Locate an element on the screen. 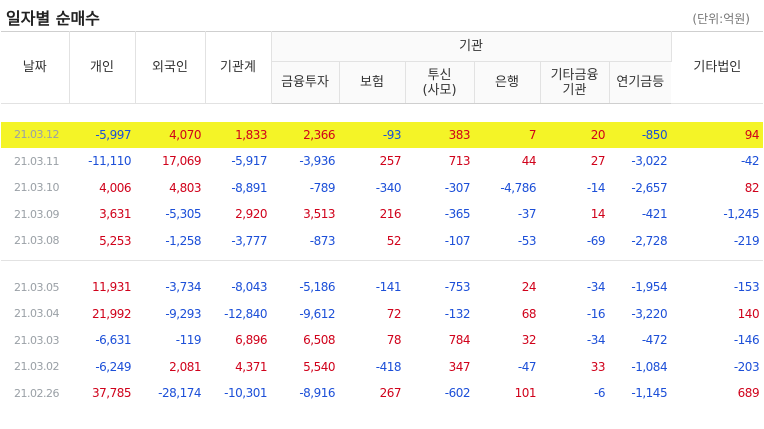  cell-other-fin: -69 is located at coordinates (596, 240).